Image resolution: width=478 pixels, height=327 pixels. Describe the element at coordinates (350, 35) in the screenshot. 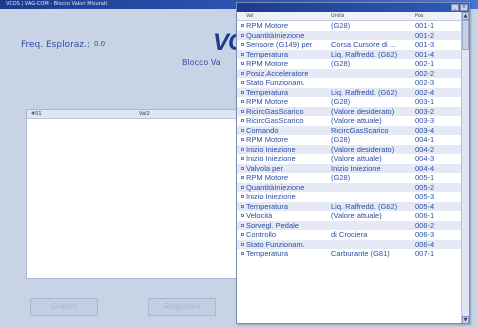

I see `list-item: QuantitàIniezione 001-2` at that location.